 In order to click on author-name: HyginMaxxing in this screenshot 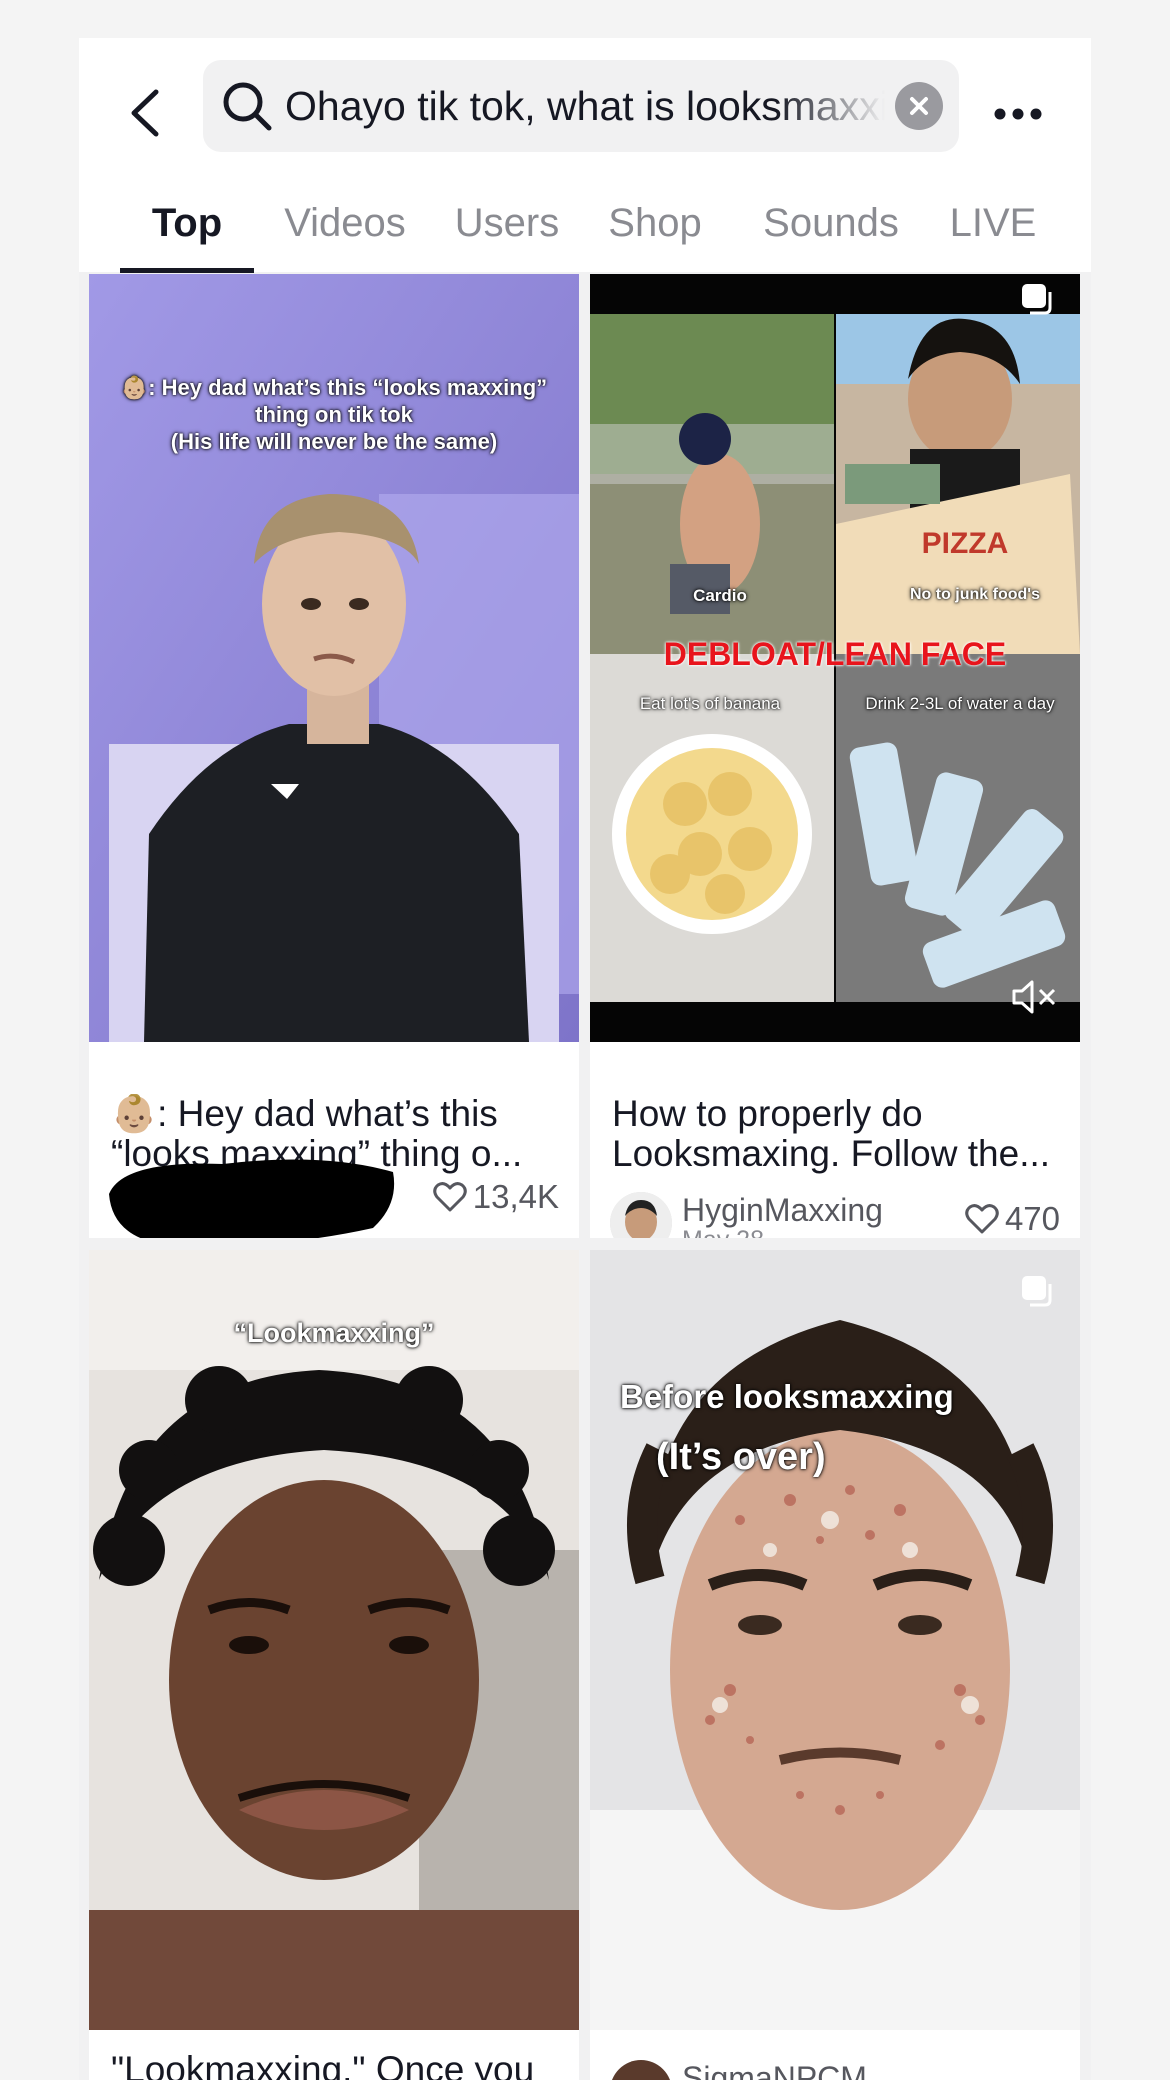, I will do `click(782, 1210)`.